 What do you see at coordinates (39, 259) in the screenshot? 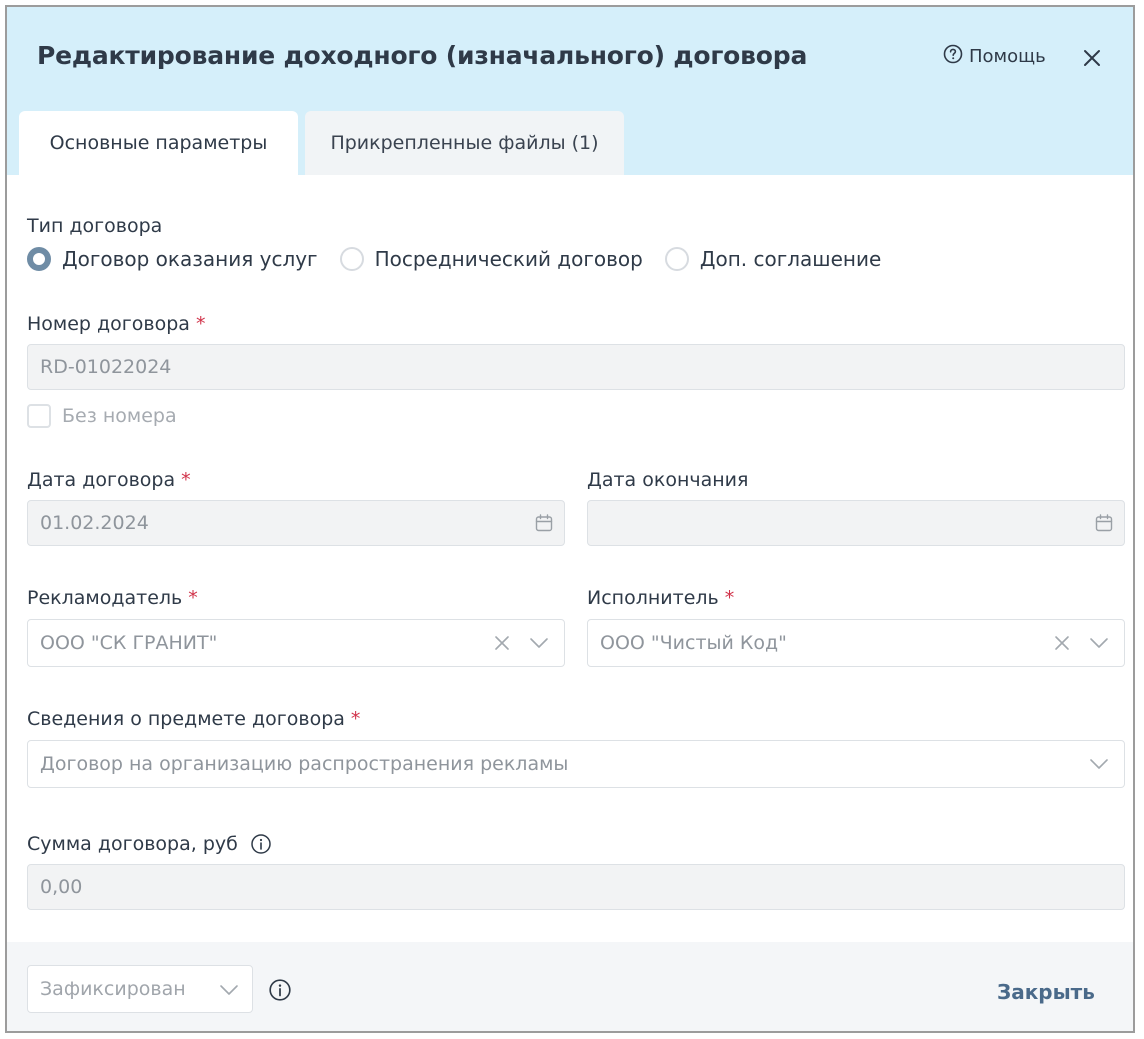
I see `radio-button-checked` at bounding box center [39, 259].